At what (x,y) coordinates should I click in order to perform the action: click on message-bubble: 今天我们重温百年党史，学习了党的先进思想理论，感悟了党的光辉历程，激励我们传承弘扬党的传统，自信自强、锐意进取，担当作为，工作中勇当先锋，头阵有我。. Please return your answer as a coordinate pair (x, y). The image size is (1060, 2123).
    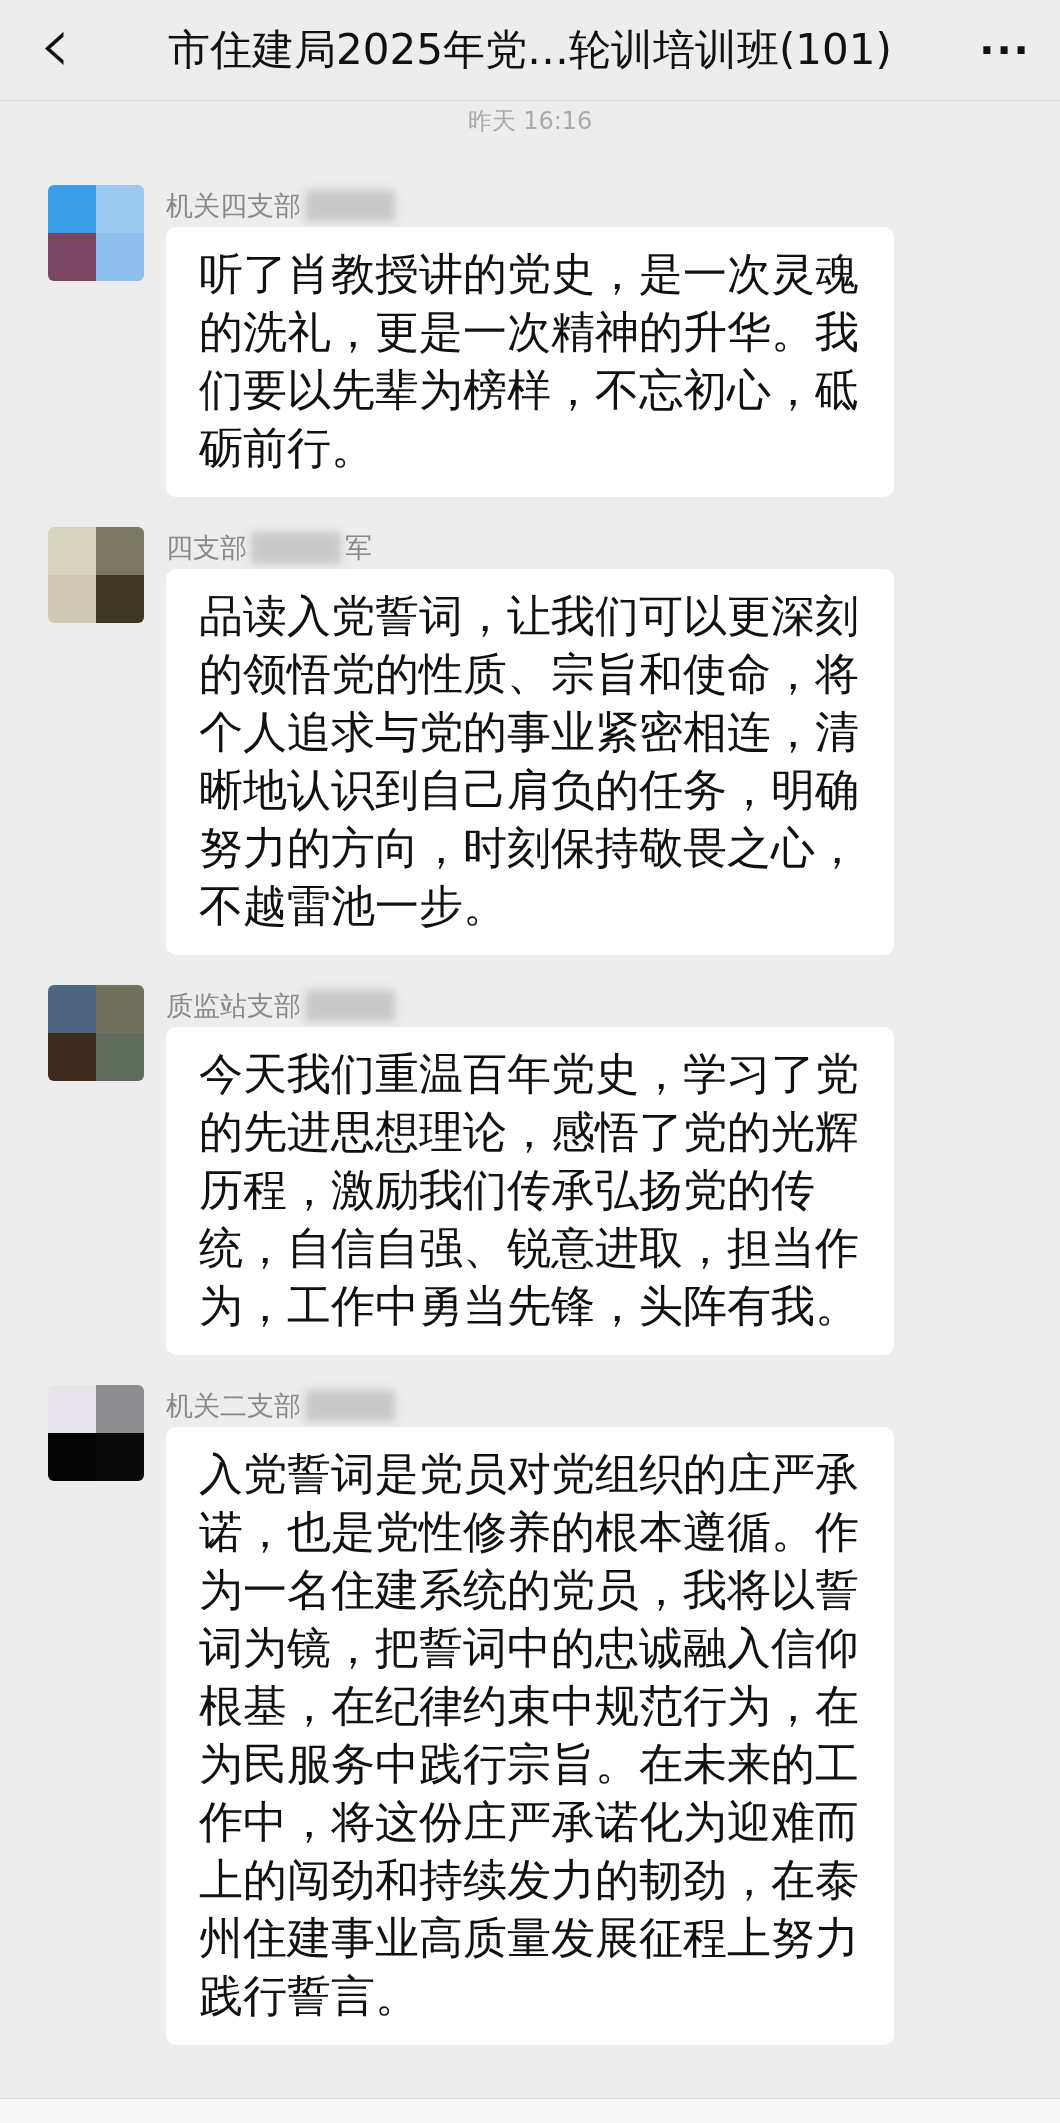
    Looking at the image, I should click on (530, 1191).